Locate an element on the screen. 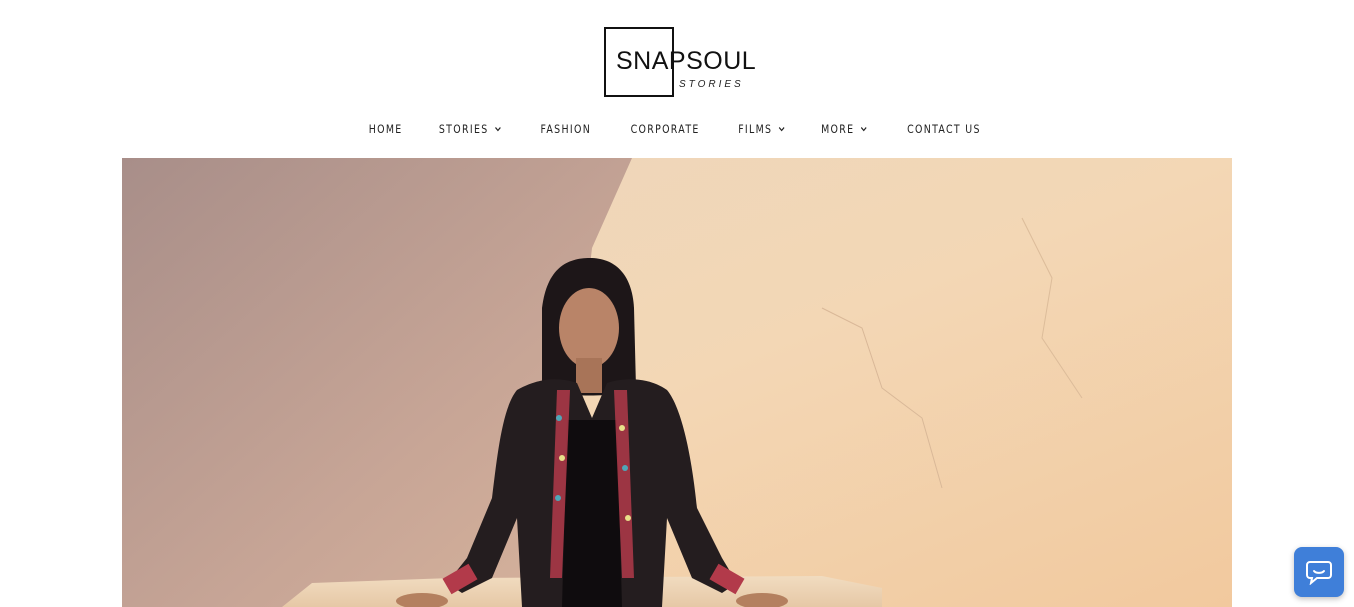 This screenshot has height=607, width=1354. nav-item-stories: STORIES is located at coordinates (470, 129).